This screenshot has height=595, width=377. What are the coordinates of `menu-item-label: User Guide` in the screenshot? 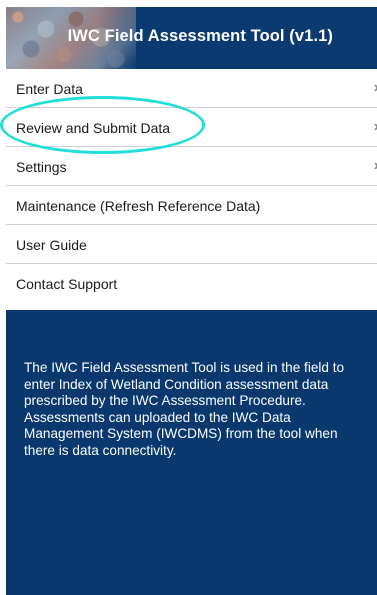 It's located at (51, 245).